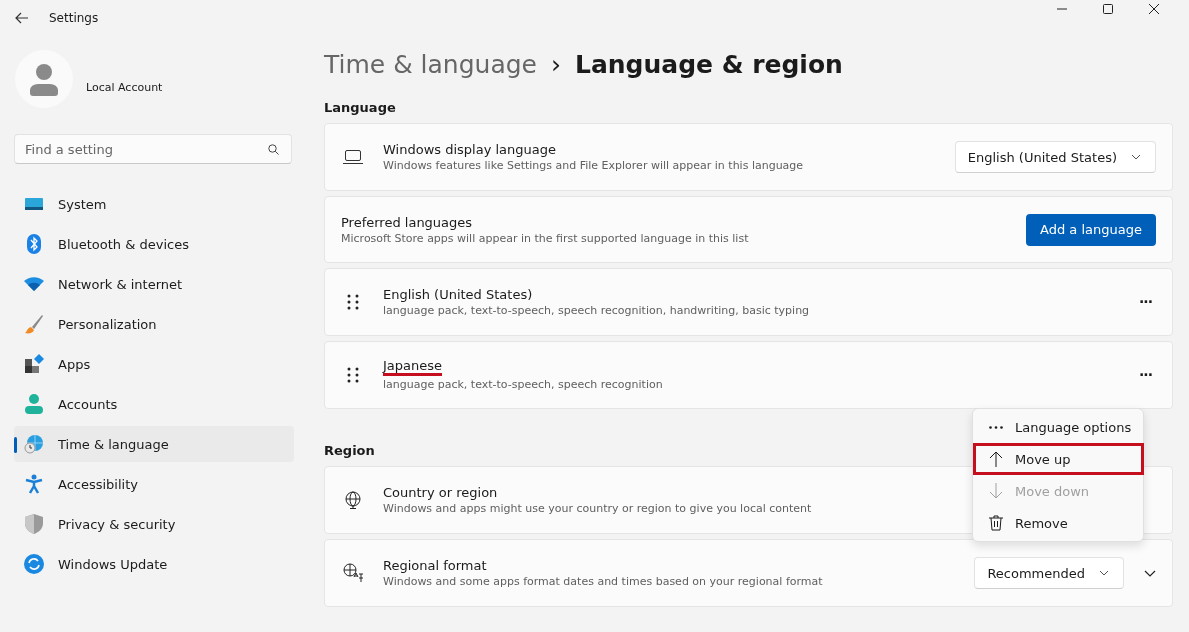 This screenshot has height=632, width=1189. What do you see at coordinates (413, 367) in the screenshot?
I see `language-name: Japanese` at bounding box center [413, 367].